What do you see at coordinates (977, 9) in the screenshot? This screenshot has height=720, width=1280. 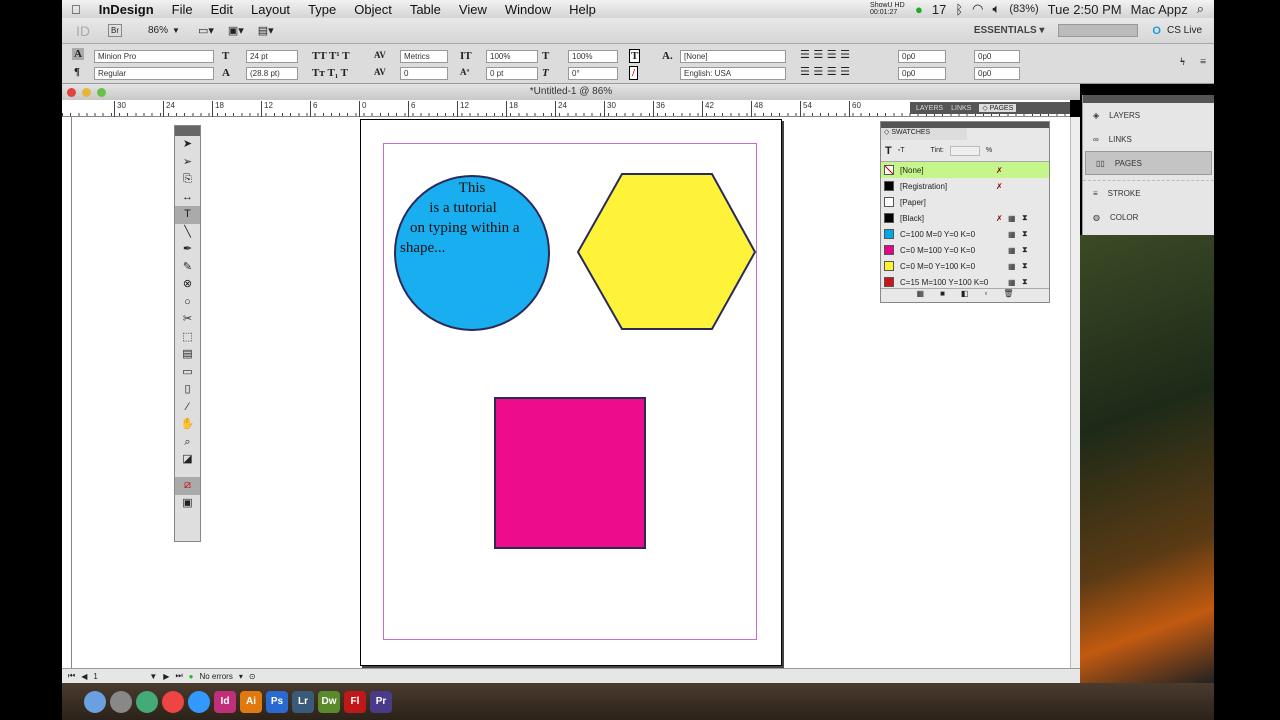 I see `wifi-icon: ◠` at bounding box center [977, 9].